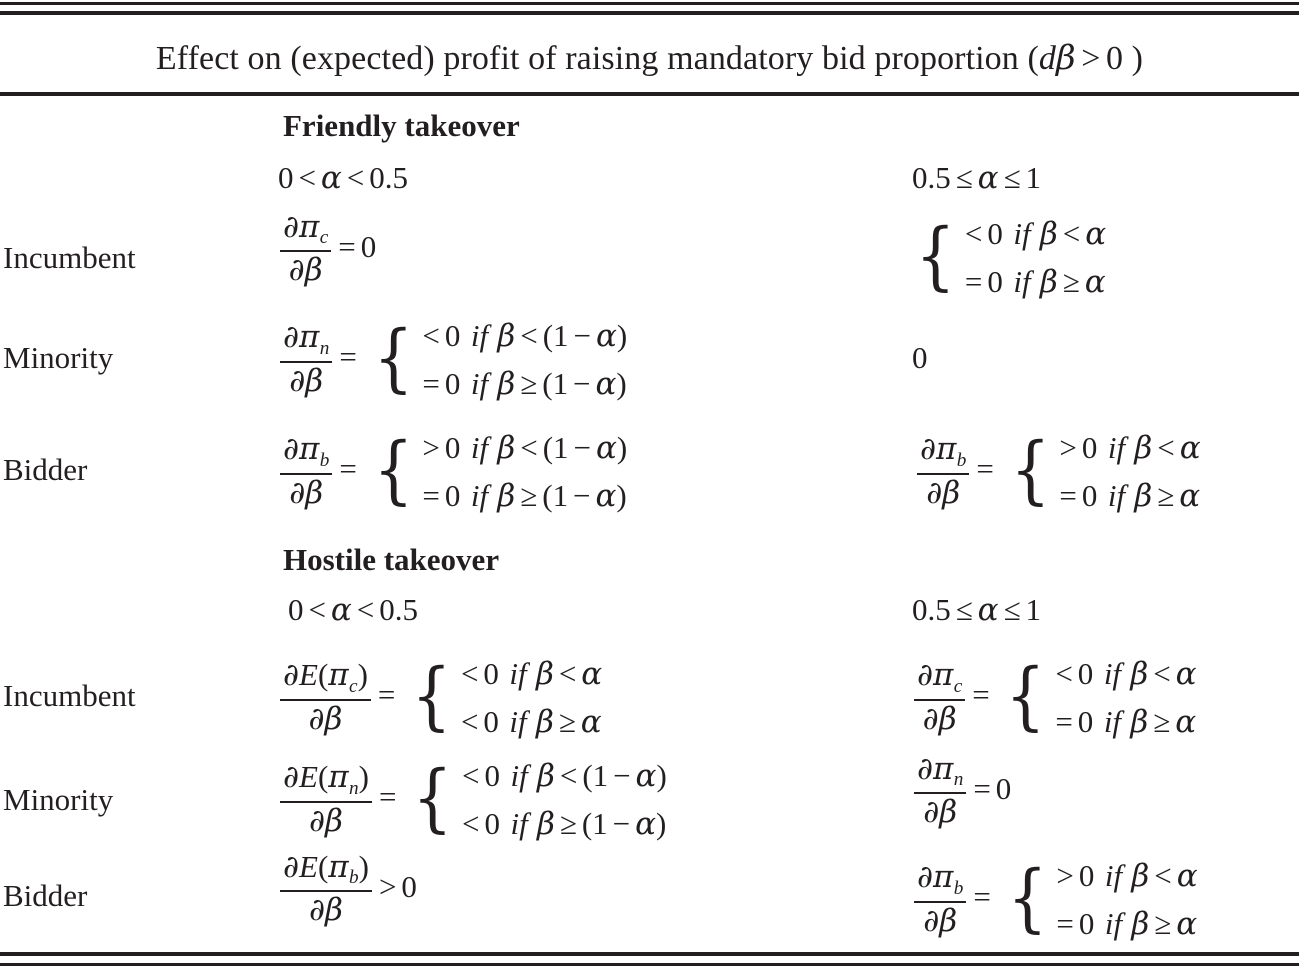 This screenshot has width=1299, height=971. Describe the element at coordinates (920, 357) in the screenshot. I see `cell-friendly-minority-right: 0` at that location.